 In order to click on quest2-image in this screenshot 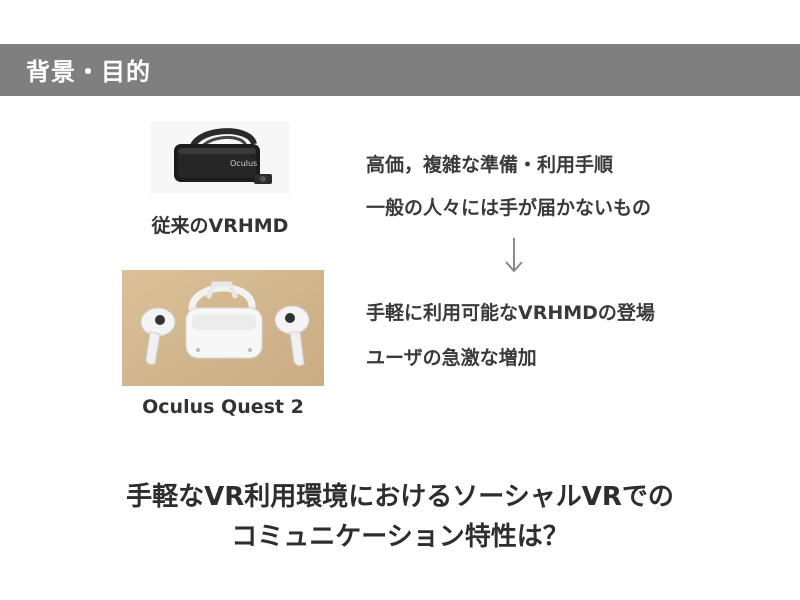, I will do `click(223, 328)`.